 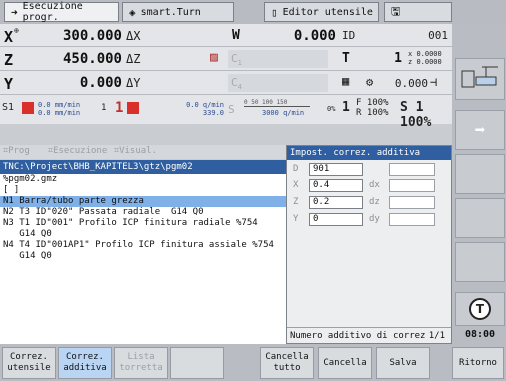 I want to click on t-label: T, so click(x=346, y=58).